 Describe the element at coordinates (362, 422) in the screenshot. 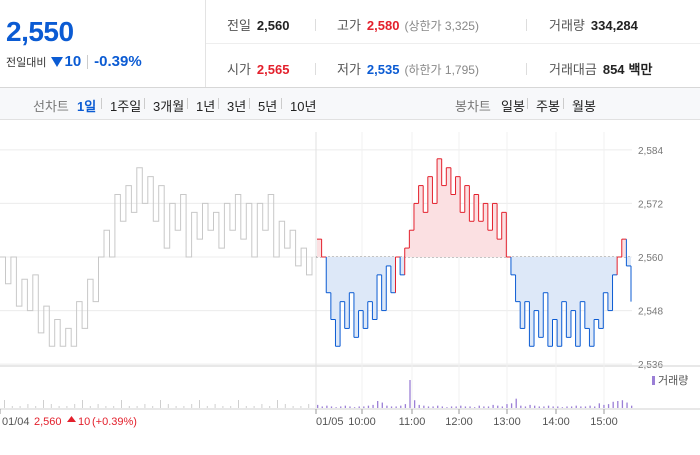

I see `x-tick-label: 10:00` at that location.